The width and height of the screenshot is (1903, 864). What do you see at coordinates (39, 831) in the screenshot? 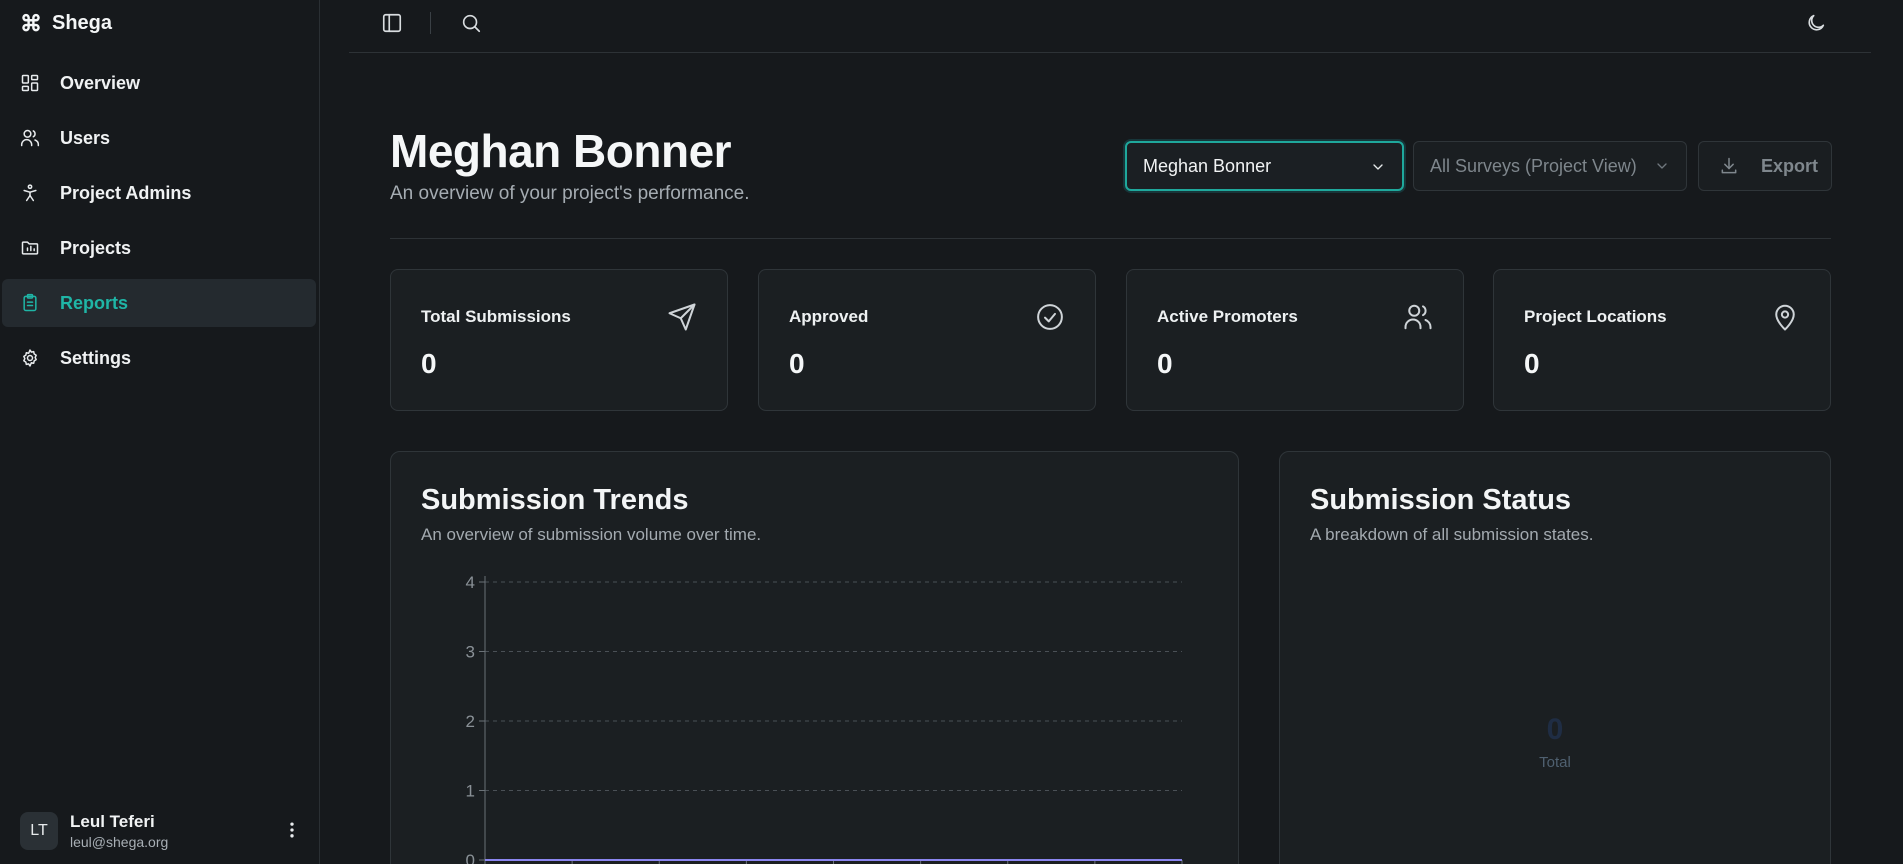
I see `avatar: LT` at bounding box center [39, 831].